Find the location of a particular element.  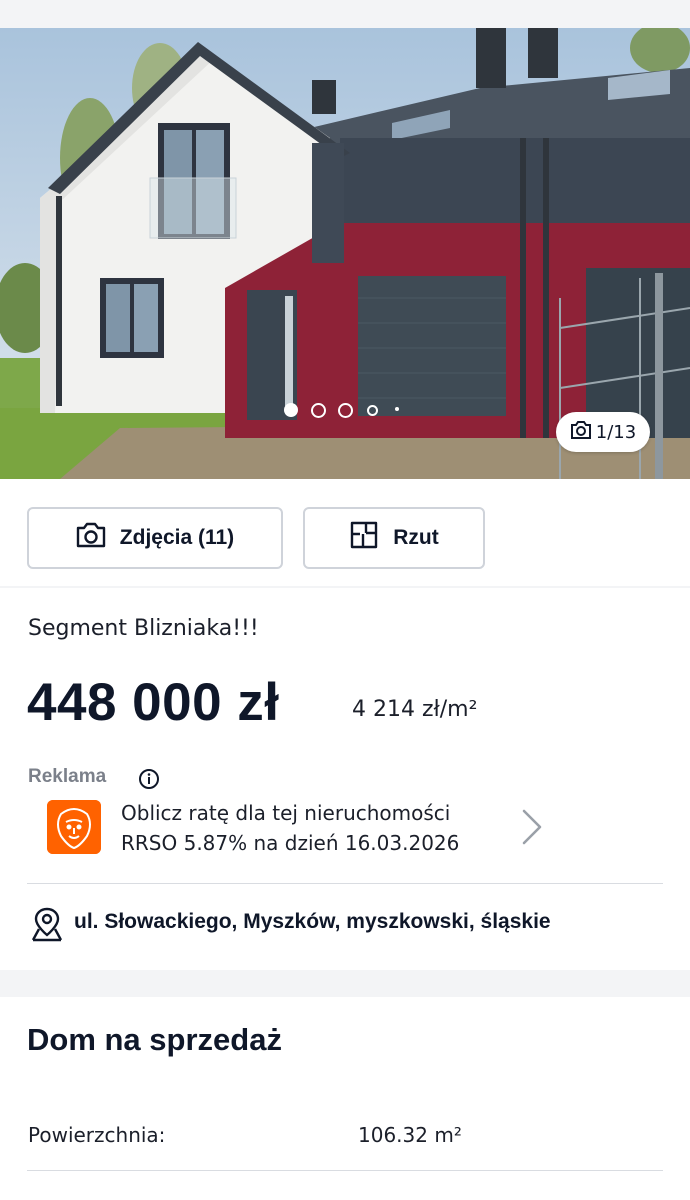

info-icon is located at coordinates (148, 778).